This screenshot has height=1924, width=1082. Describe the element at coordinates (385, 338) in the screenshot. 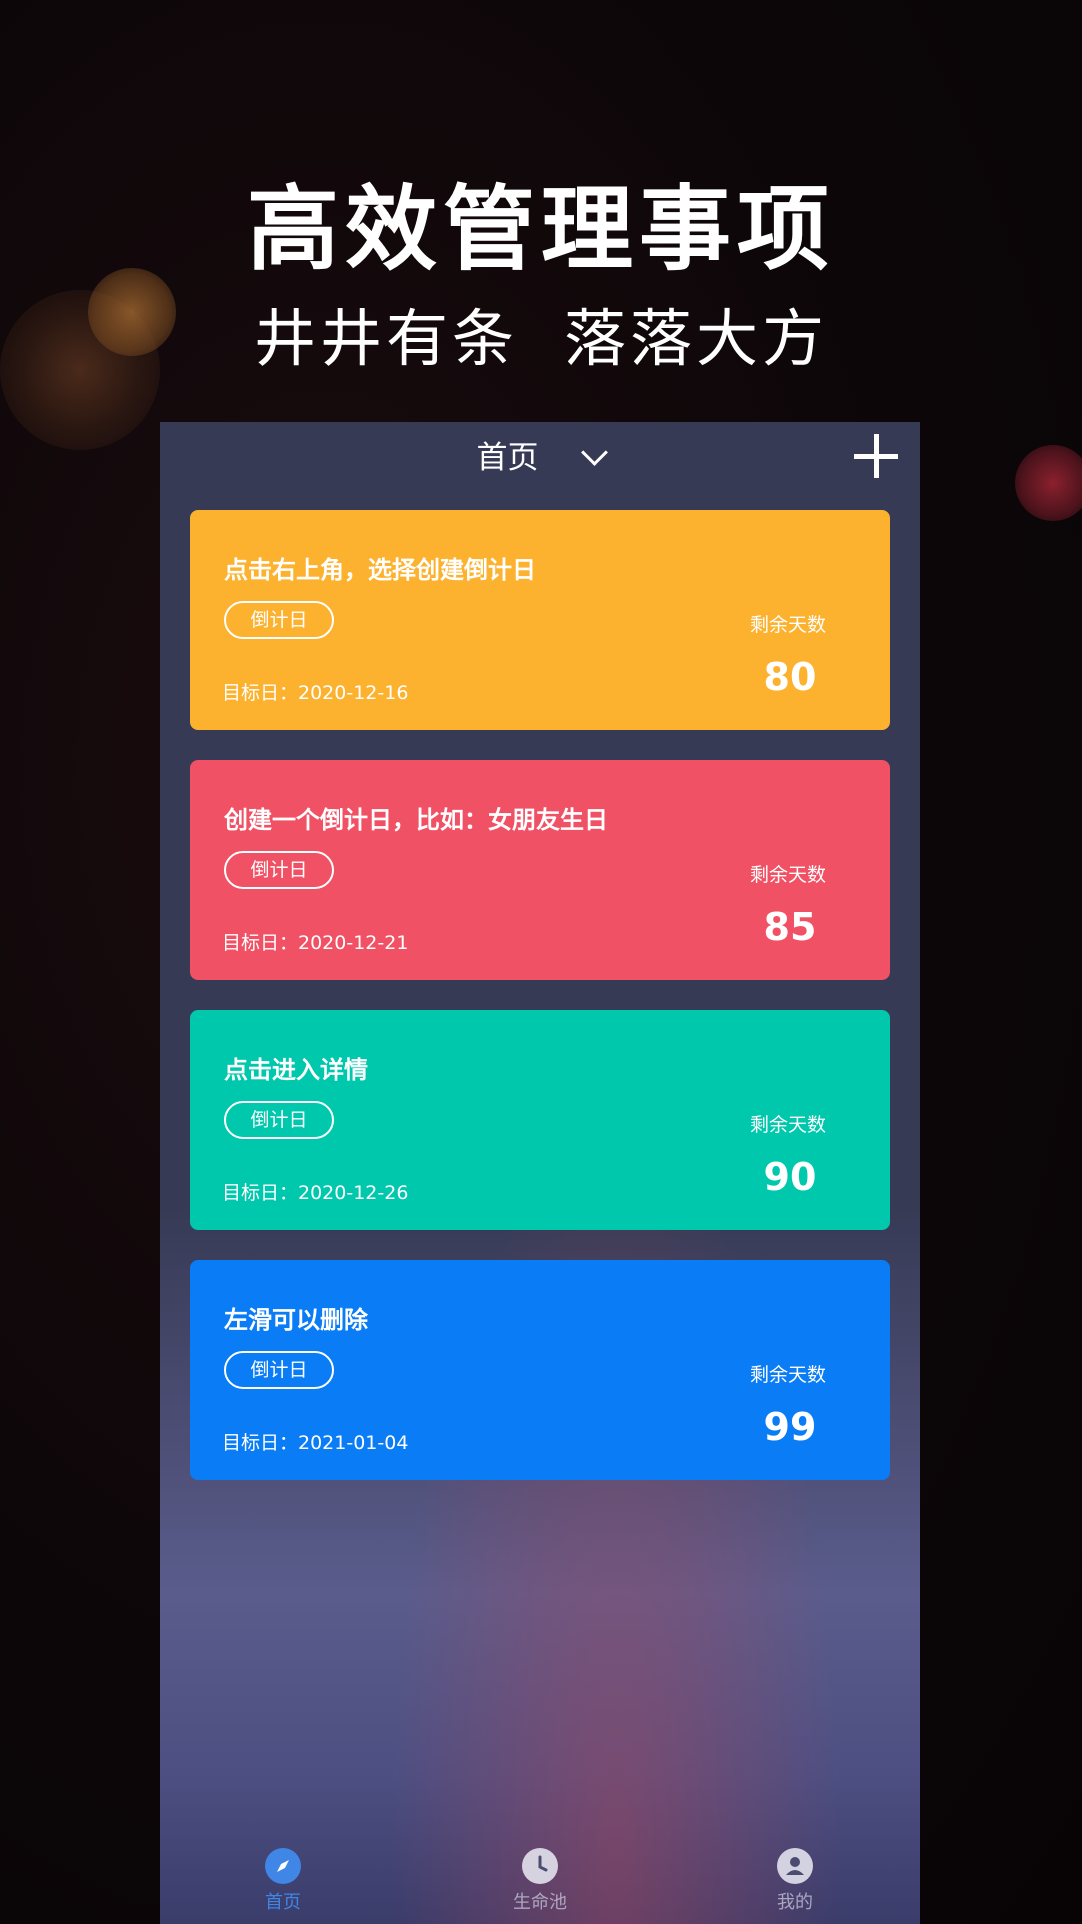

I see `promo-subline-left: 井井有条` at that location.